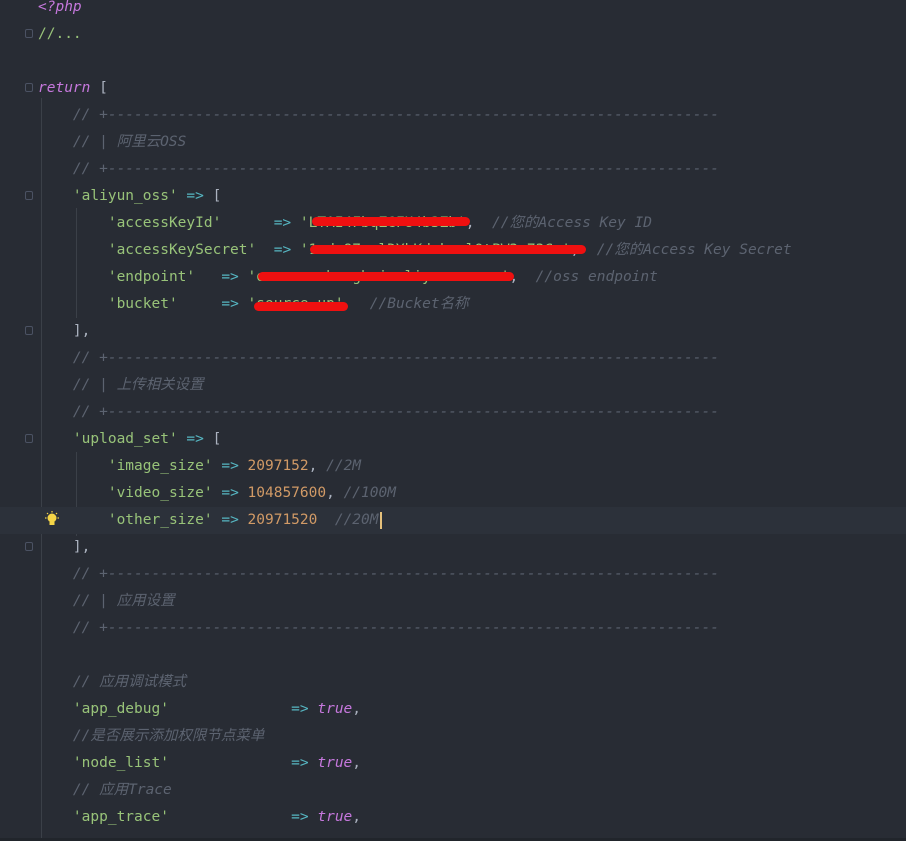 This screenshot has width=906, height=841. I want to click on code-text: //是否展示添加权限节点菜单, so click(151, 736).